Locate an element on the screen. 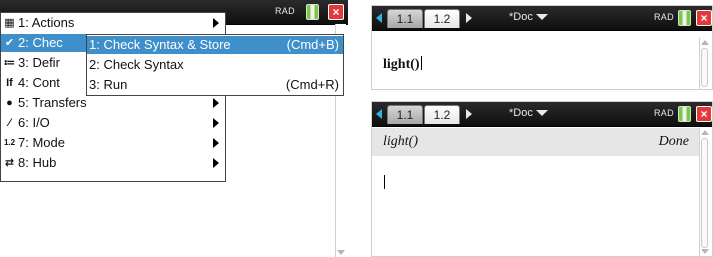 This screenshot has height=257, width=713. io-icon: ⁄ is located at coordinates (9, 123).